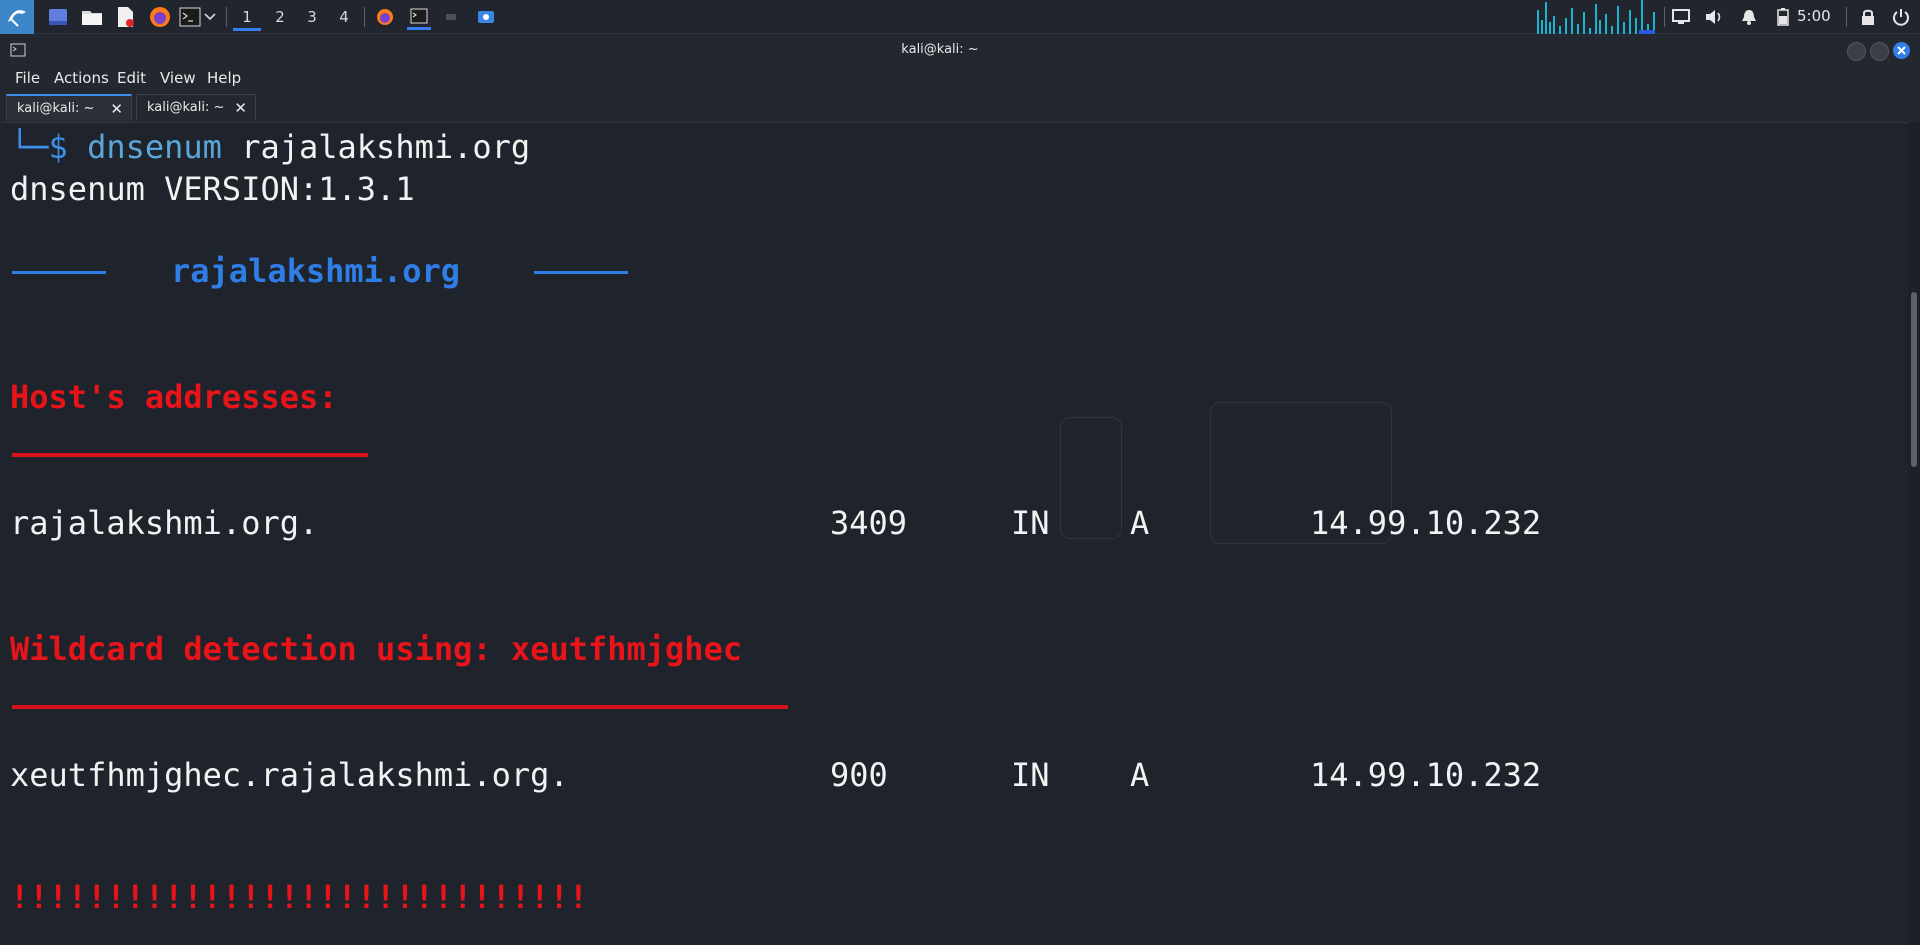 The height and width of the screenshot is (945, 1920). I want to click on header-rule-right, so click(581, 272).